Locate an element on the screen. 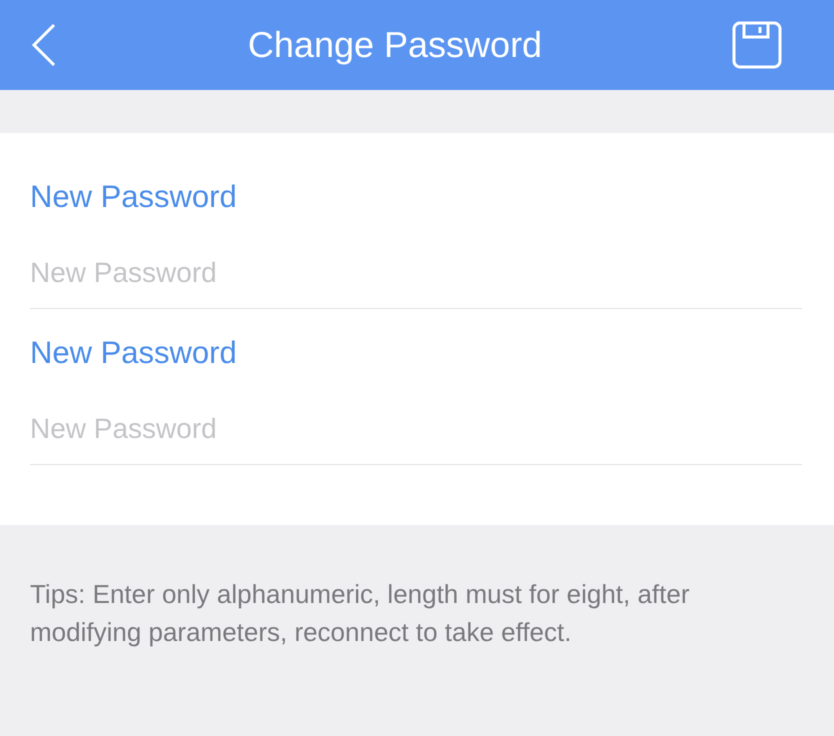 Image resolution: width=834 pixels, height=736 pixels. back-button is located at coordinates (44, 45).